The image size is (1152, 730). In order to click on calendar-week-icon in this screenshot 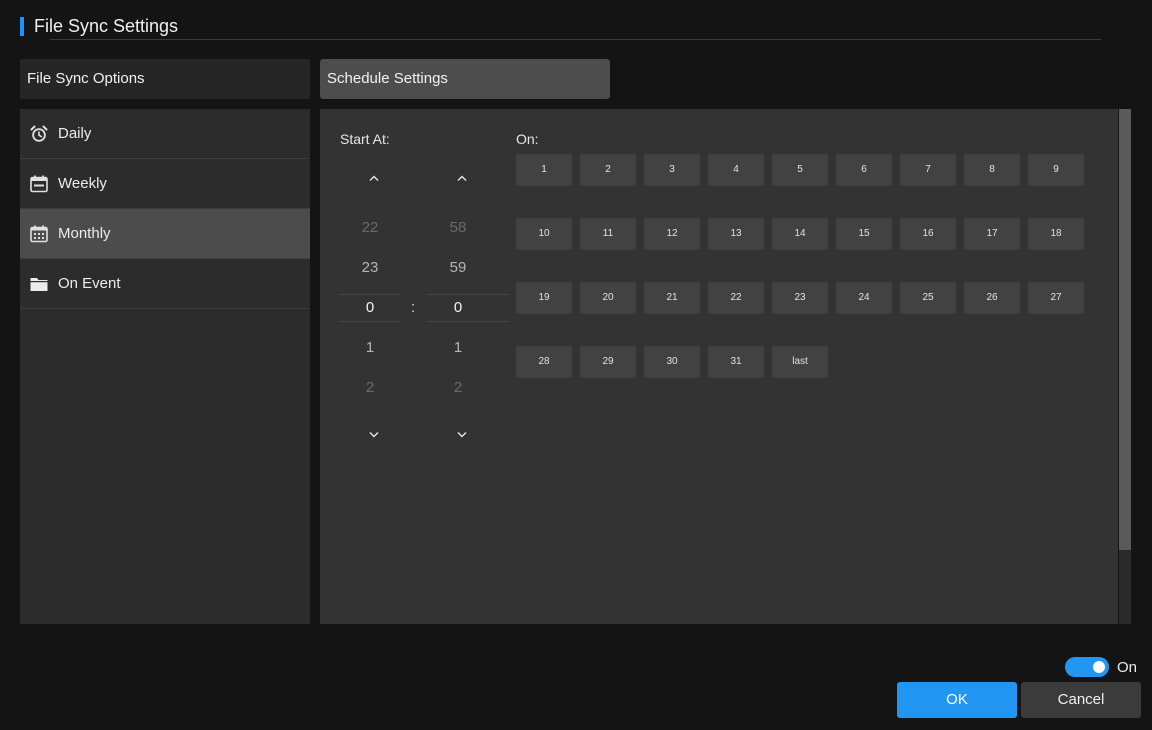, I will do `click(39, 184)`.